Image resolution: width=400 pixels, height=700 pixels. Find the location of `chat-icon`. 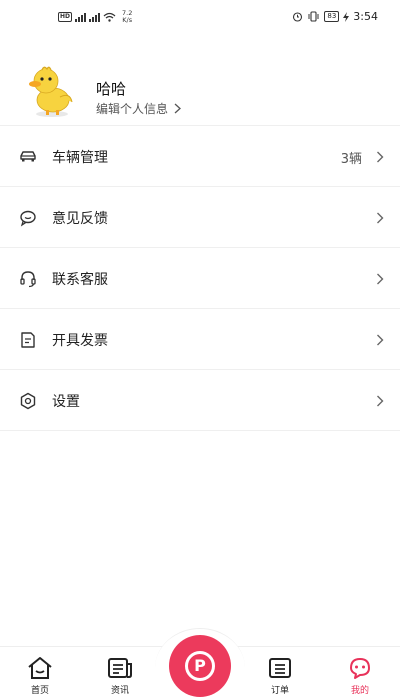

chat-icon is located at coordinates (28, 218).